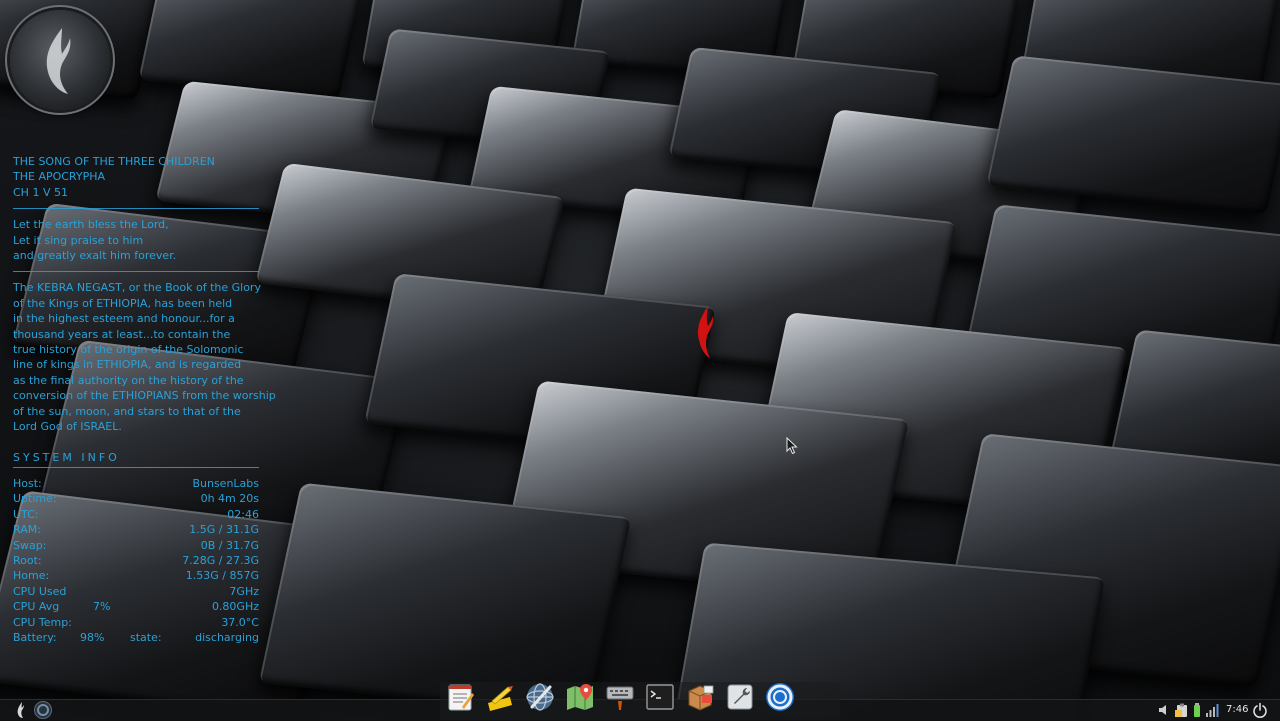  Describe the element at coordinates (136, 560) in the screenshot. I see `system-row-root: Root: 7.28G / 27.3G` at that location.